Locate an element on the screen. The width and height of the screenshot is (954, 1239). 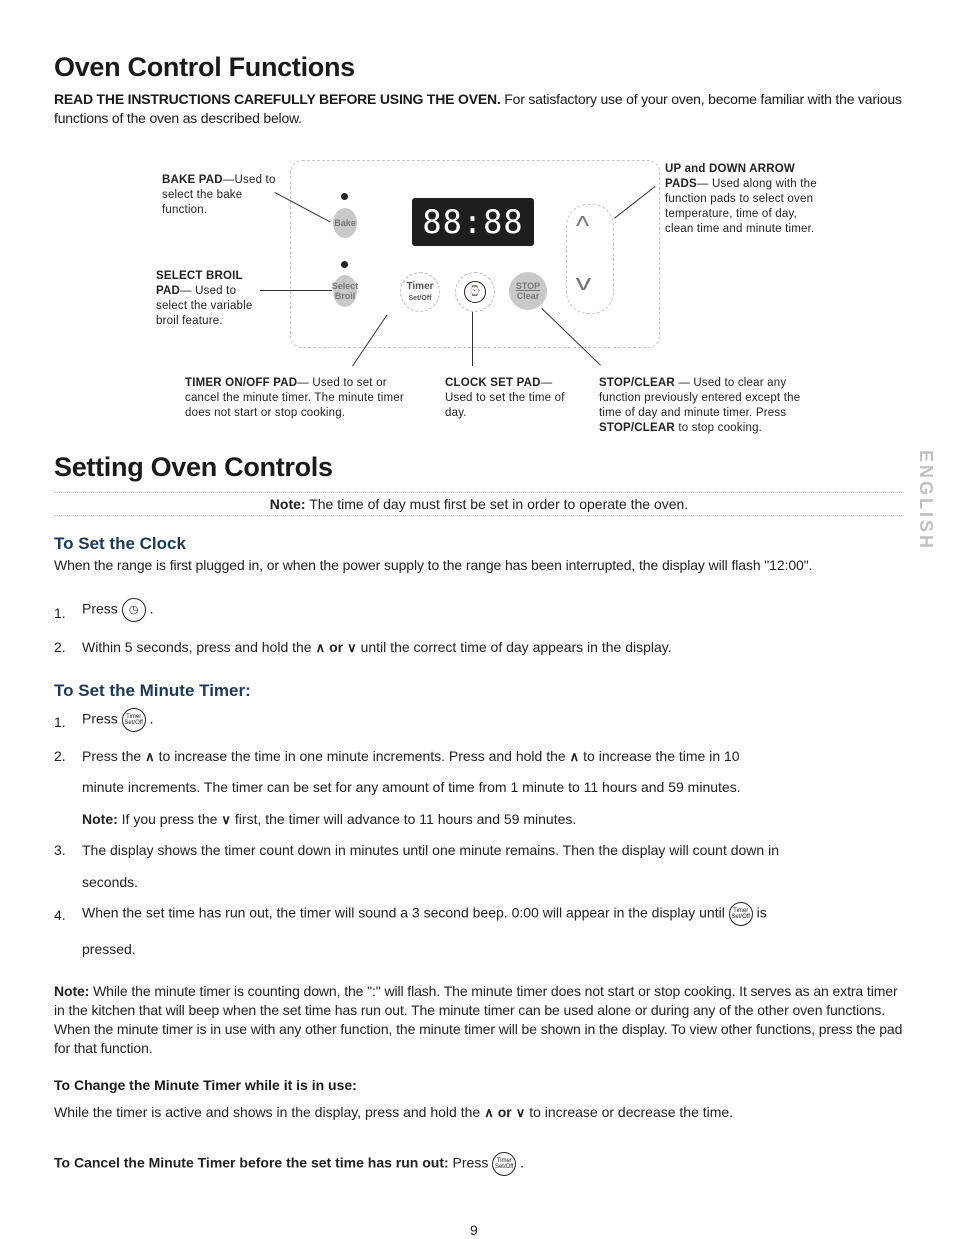
timer-pad: Timer Set/Off is located at coordinates (420, 292).